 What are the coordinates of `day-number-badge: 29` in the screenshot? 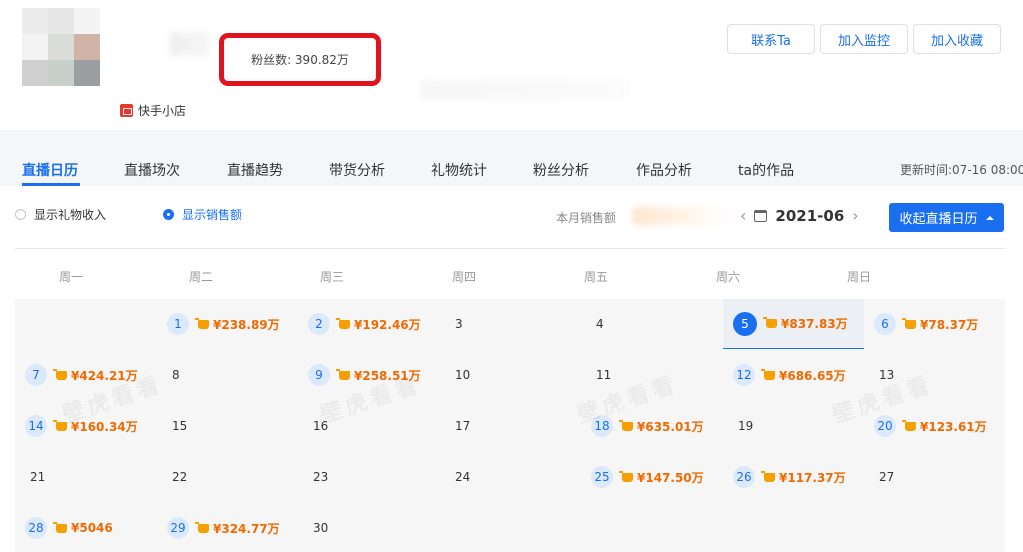 It's located at (178, 528).